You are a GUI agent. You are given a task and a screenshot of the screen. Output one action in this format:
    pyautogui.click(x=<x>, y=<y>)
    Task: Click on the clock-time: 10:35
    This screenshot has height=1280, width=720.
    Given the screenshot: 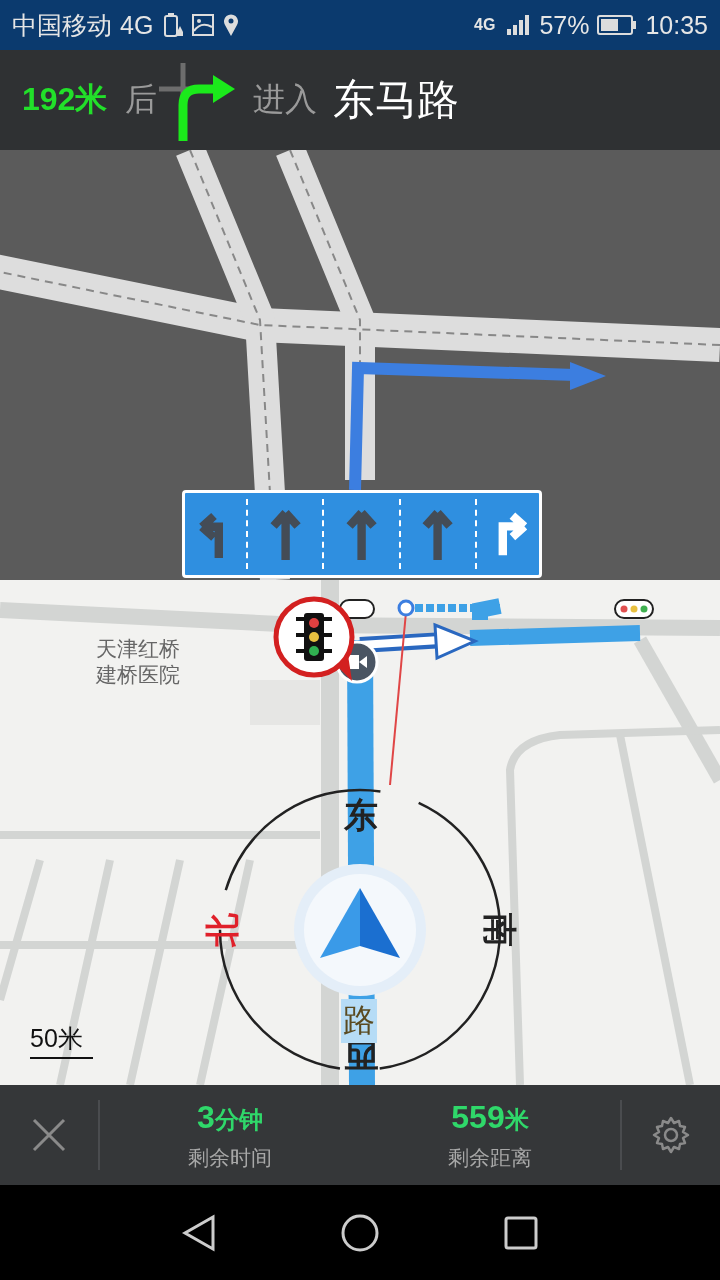 What is the action you would take?
    pyautogui.click(x=676, y=25)
    